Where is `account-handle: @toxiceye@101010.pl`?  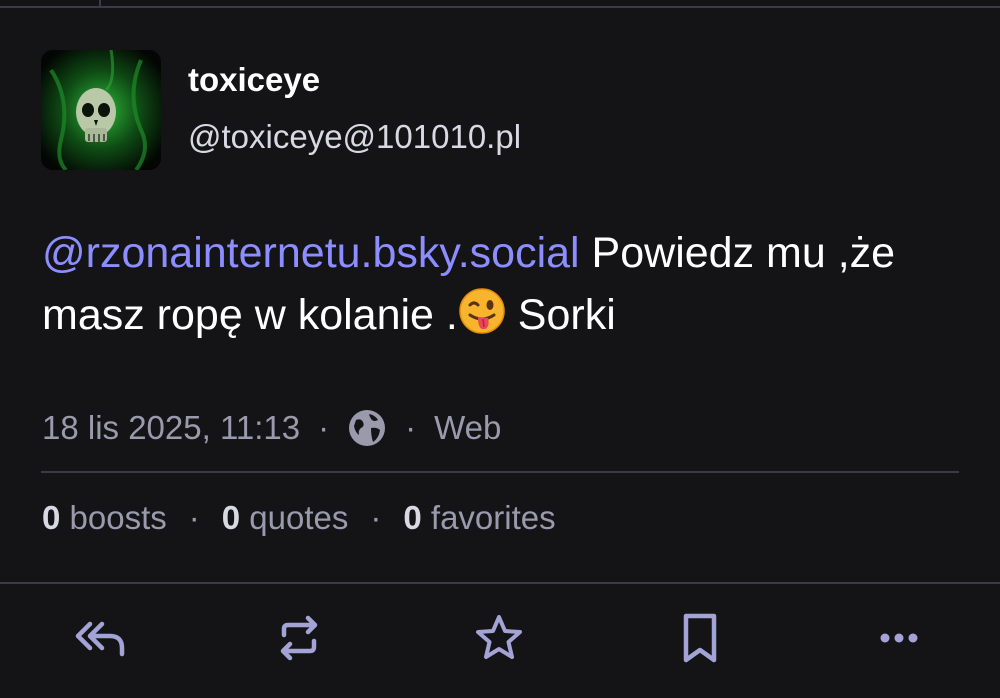
account-handle: @toxiceye@101010.pl is located at coordinates (354, 137).